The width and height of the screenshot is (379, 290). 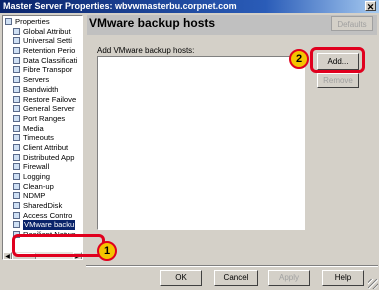 What do you see at coordinates (107, 251) in the screenshot?
I see `step-1-callout: 1` at bounding box center [107, 251].